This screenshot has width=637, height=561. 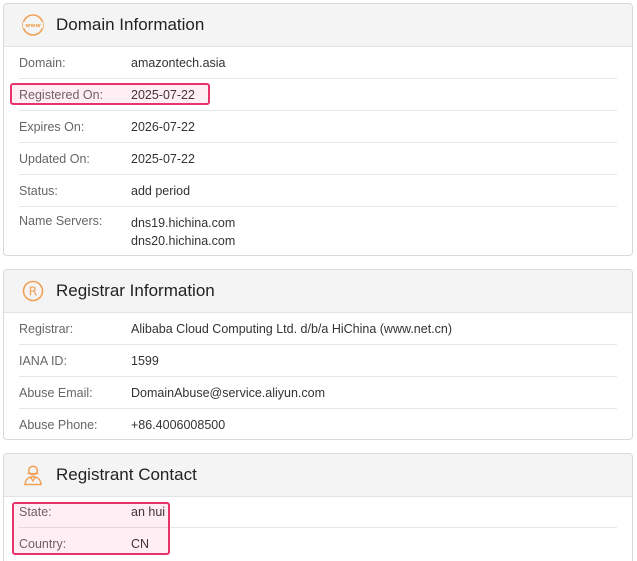 What do you see at coordinates (130, 24) in the screenshot?
I see `section-title: Domain Information` at bounding box center [130, 24].